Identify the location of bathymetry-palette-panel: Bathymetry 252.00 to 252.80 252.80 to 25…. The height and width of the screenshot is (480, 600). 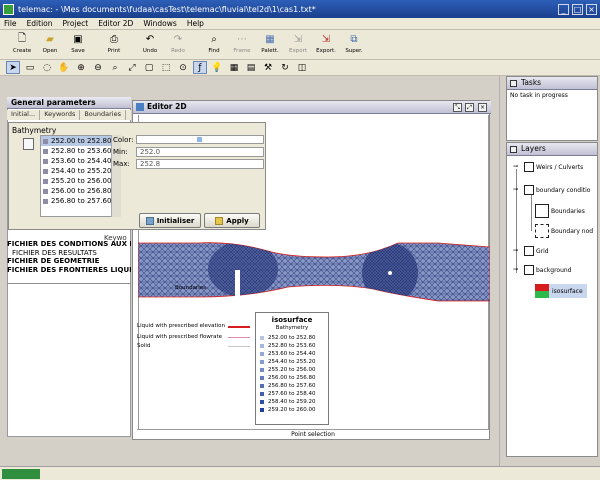
(137, 176).